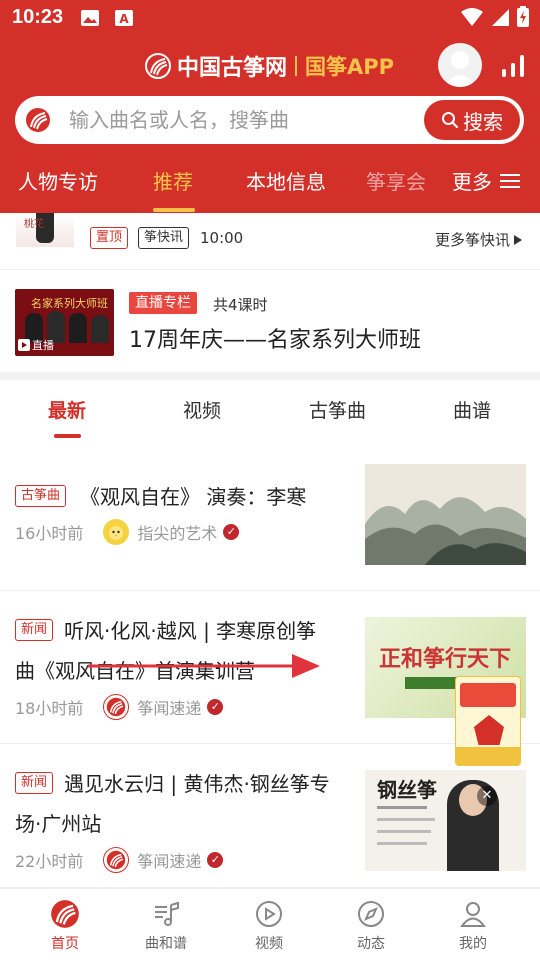 This screenshot has height=960, width=540. I want to click on bottom-navigation: 首页 曲和谱 视频 动态 我的, so click(270, 924).